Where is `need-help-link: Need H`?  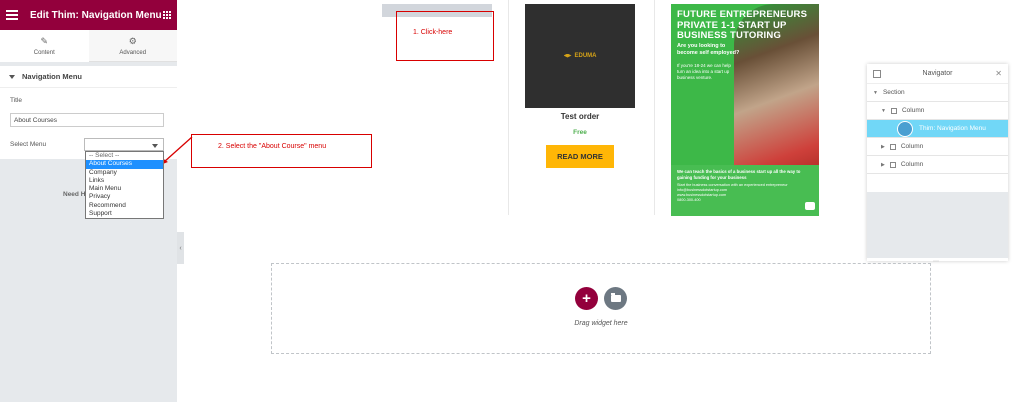 need-help-link: Need H is located at coordinates (74, 194).